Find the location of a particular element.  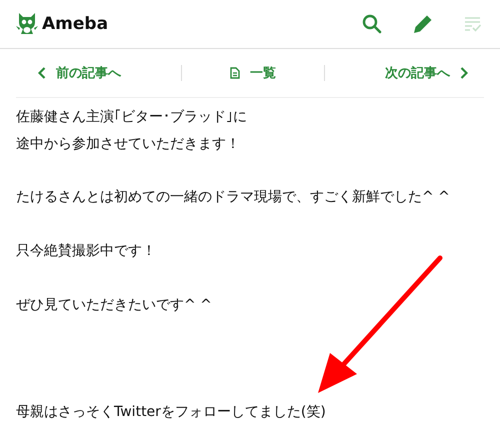

search-icon is located at coordinates (372, 24).